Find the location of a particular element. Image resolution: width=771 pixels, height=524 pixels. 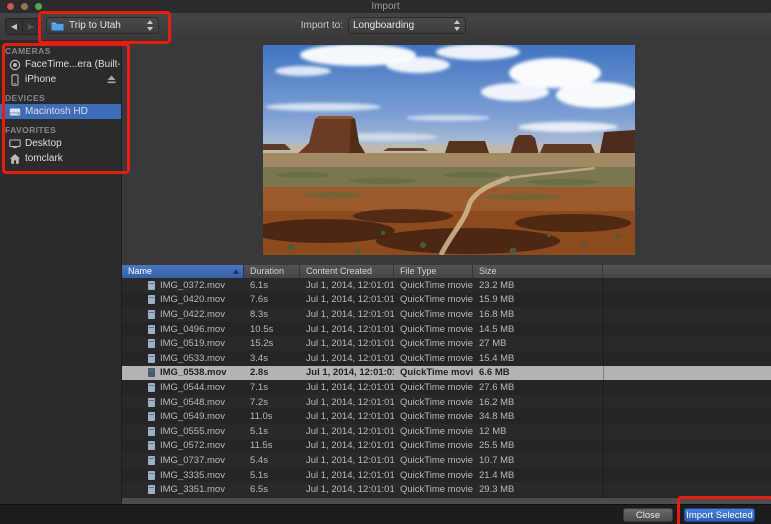

cell-duration: 15.2s is located at coordinates (262, 344).